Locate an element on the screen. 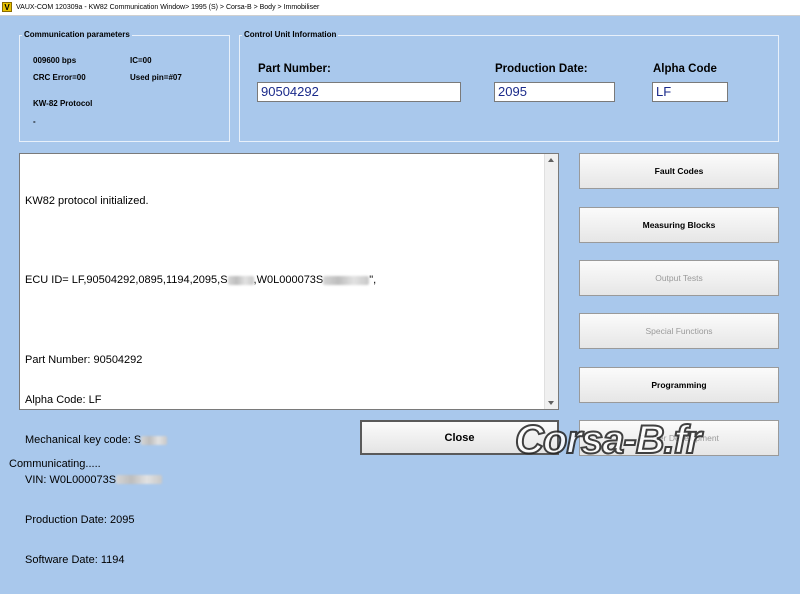 The width and height of the screenshot is (800, 594). log-line: Part Number: 90504292 is located at coordinates (84, 360).